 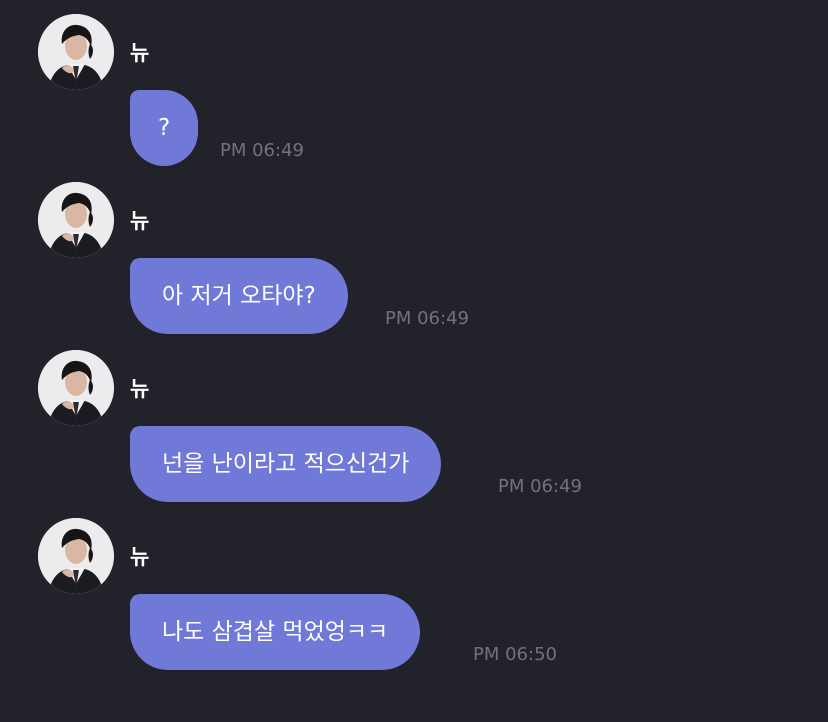 I want to click on message-bubble: 넌을 난이라고 적으신건가, so click(x=286, y=464).